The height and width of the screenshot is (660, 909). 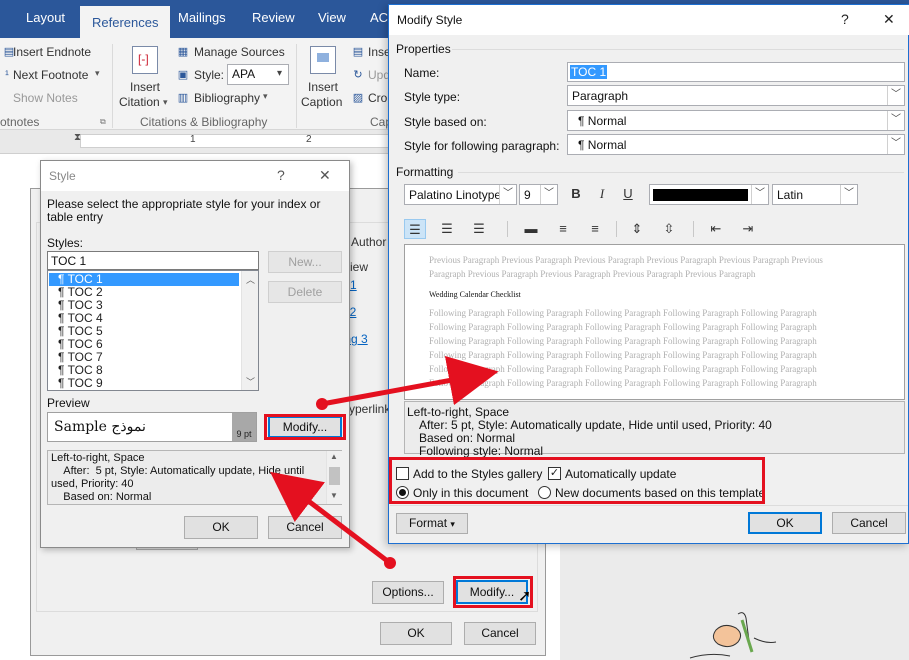 I want to click on tutorial-arrows, so click(x=384, y=462).